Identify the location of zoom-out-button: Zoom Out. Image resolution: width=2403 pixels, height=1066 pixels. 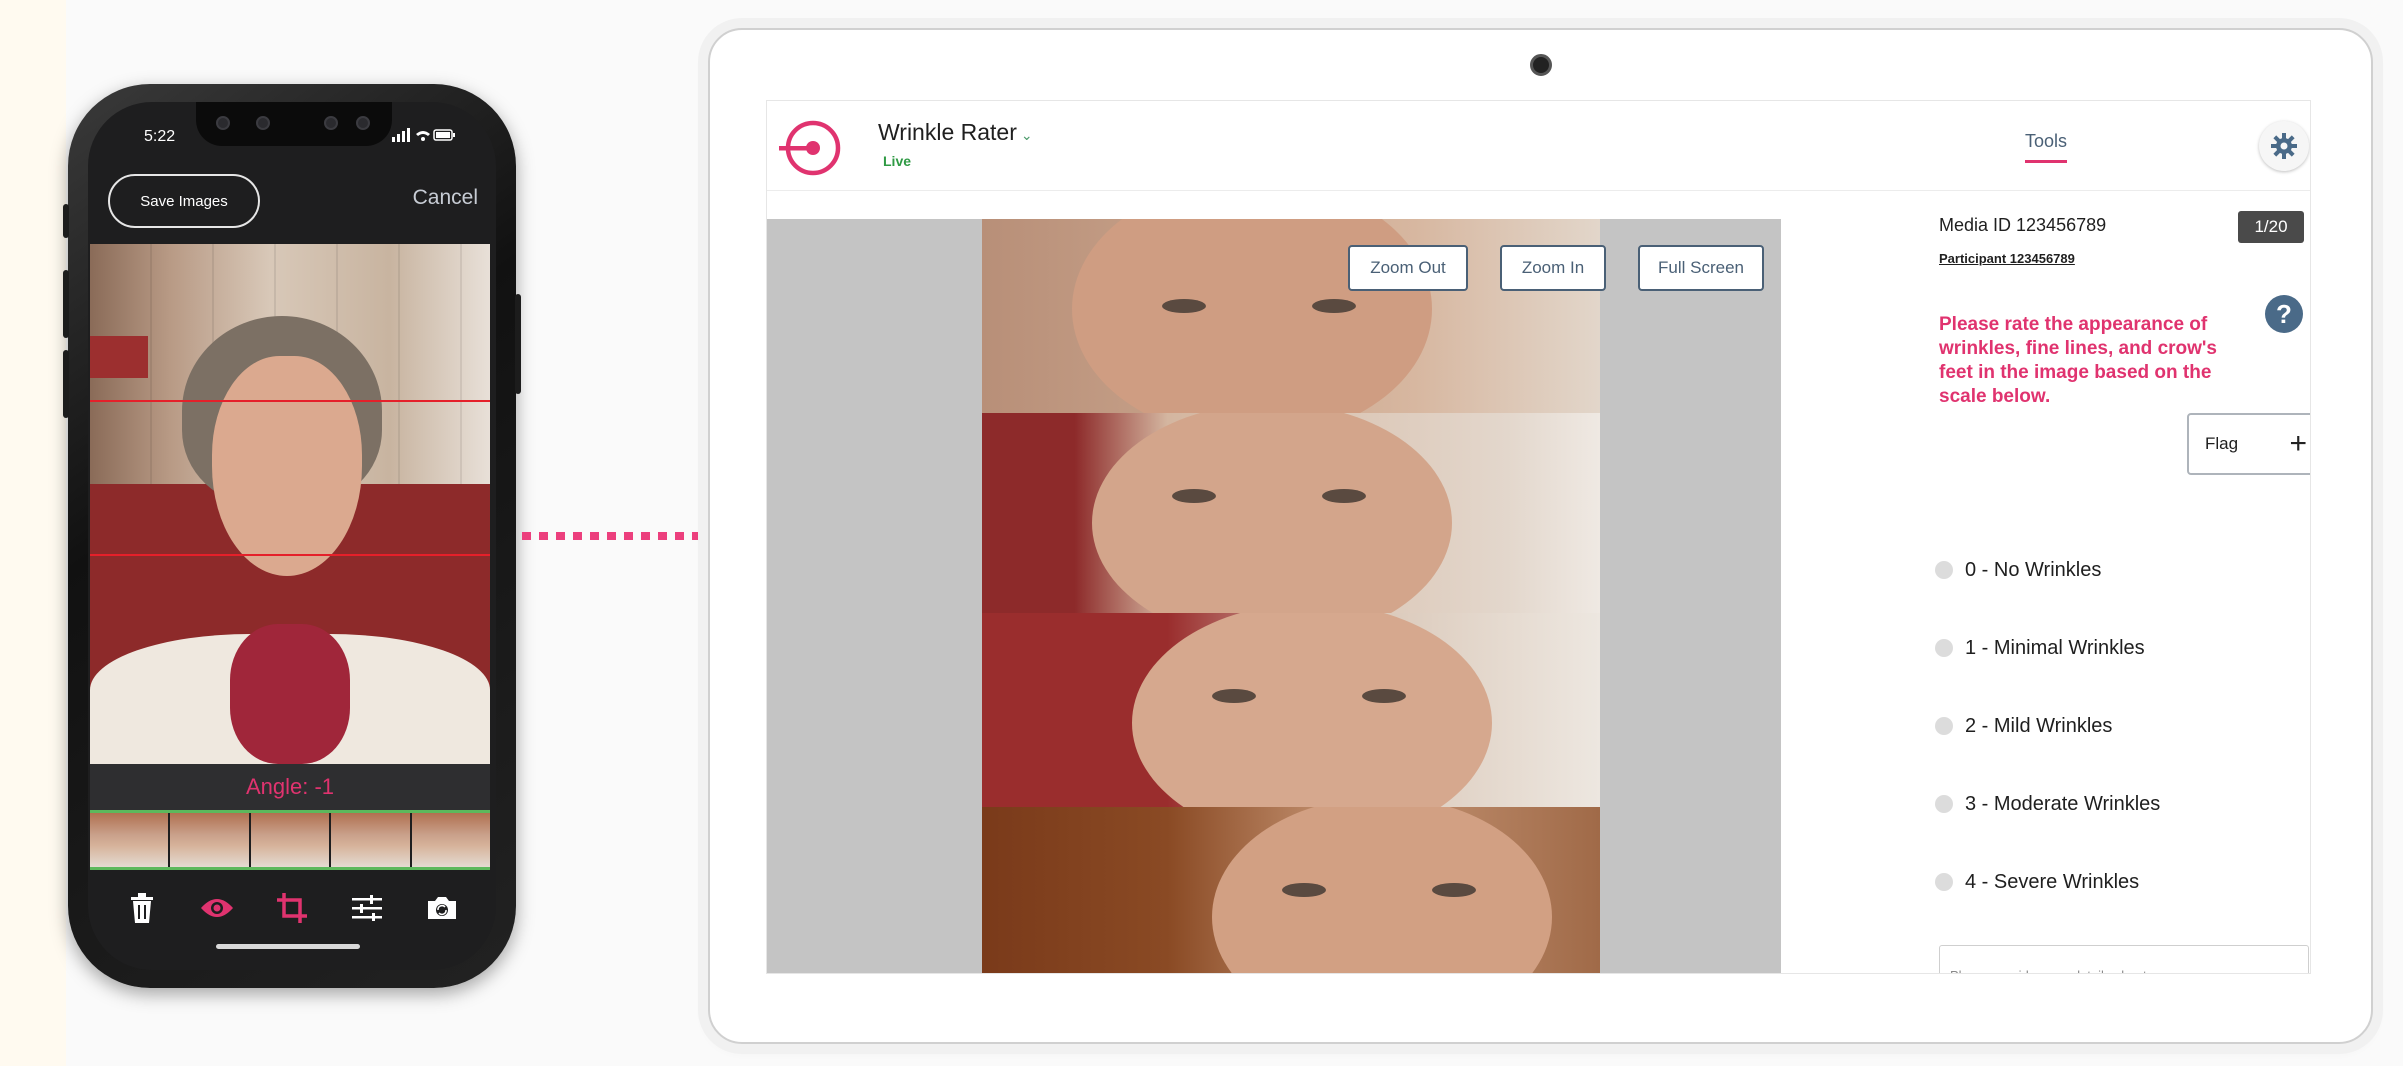
(1408, 268).